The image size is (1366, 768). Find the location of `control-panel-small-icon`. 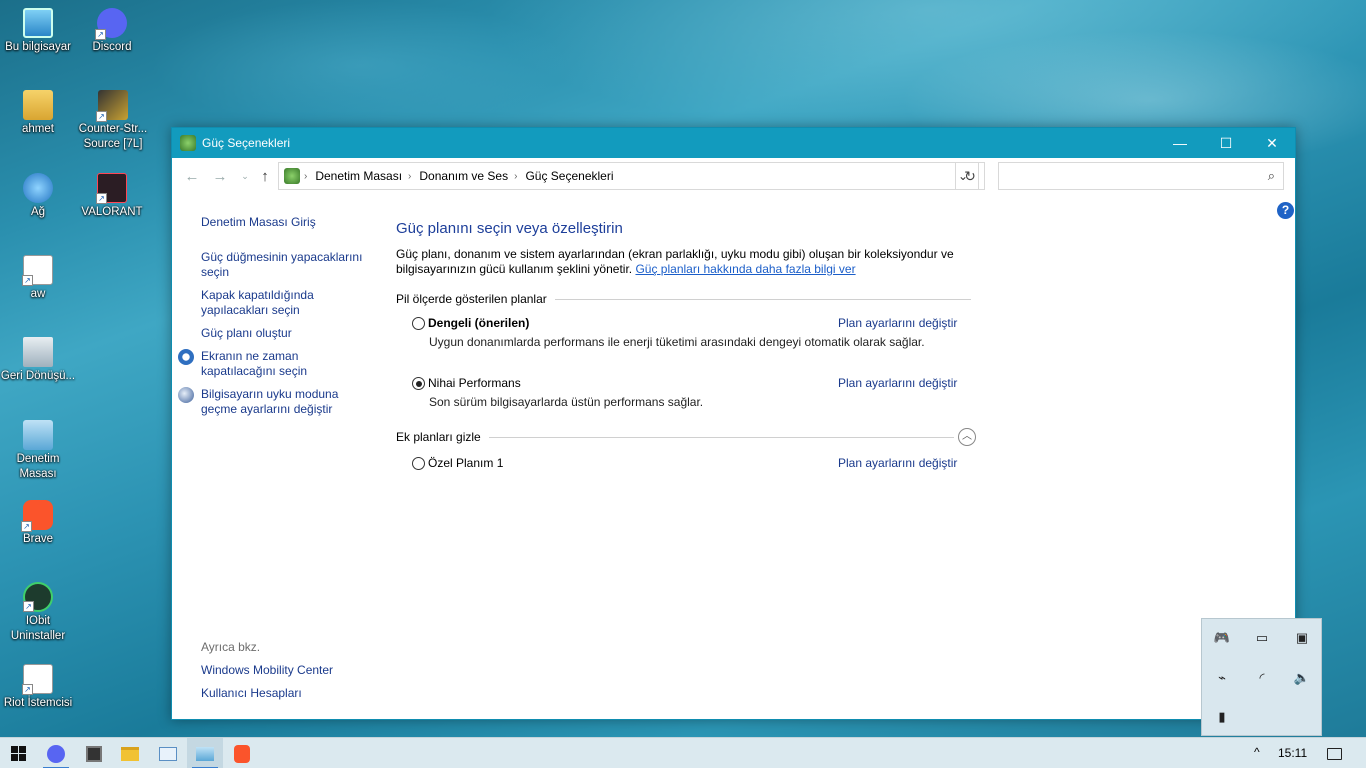

control-panel-small-icon is located at coordinates (292, 176).